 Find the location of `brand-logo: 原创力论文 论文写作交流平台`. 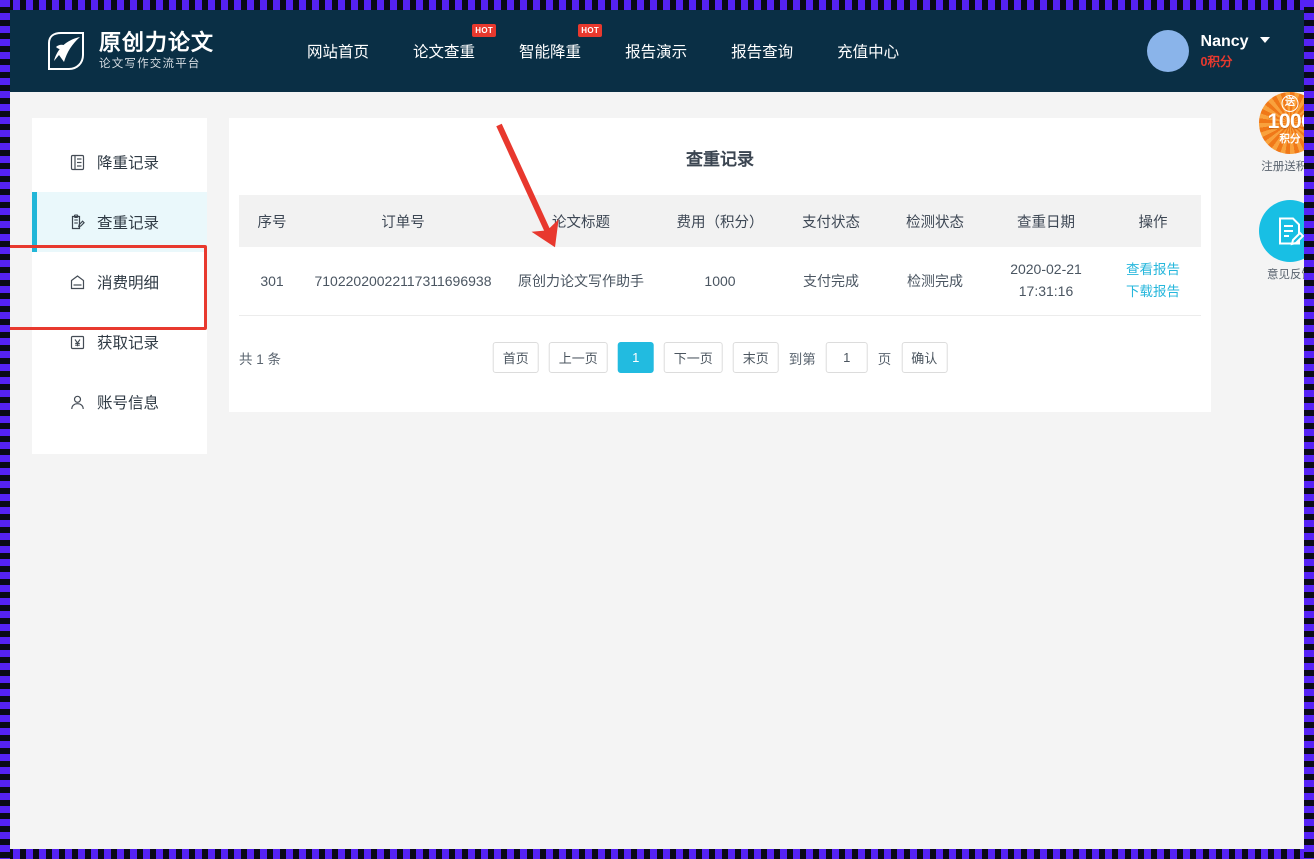

brand-logo: 原创力论文 论文写作交流平台 is located at coordinates (129, 51).